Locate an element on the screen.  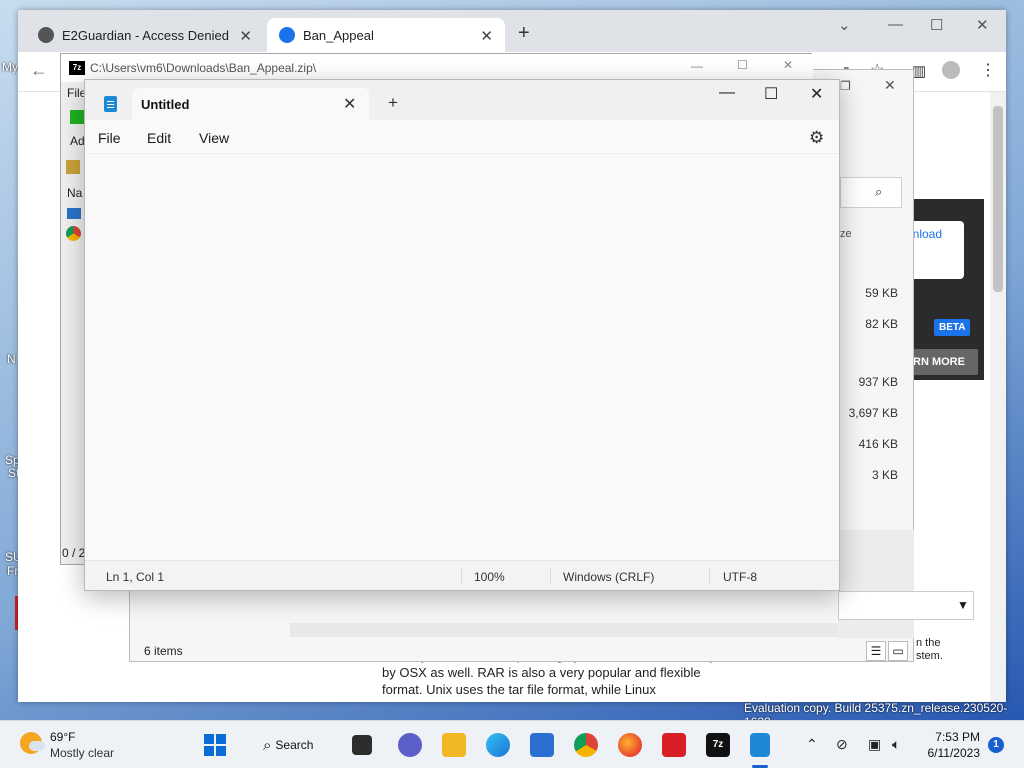
task-view-icon is located at coordinates (362, 745).